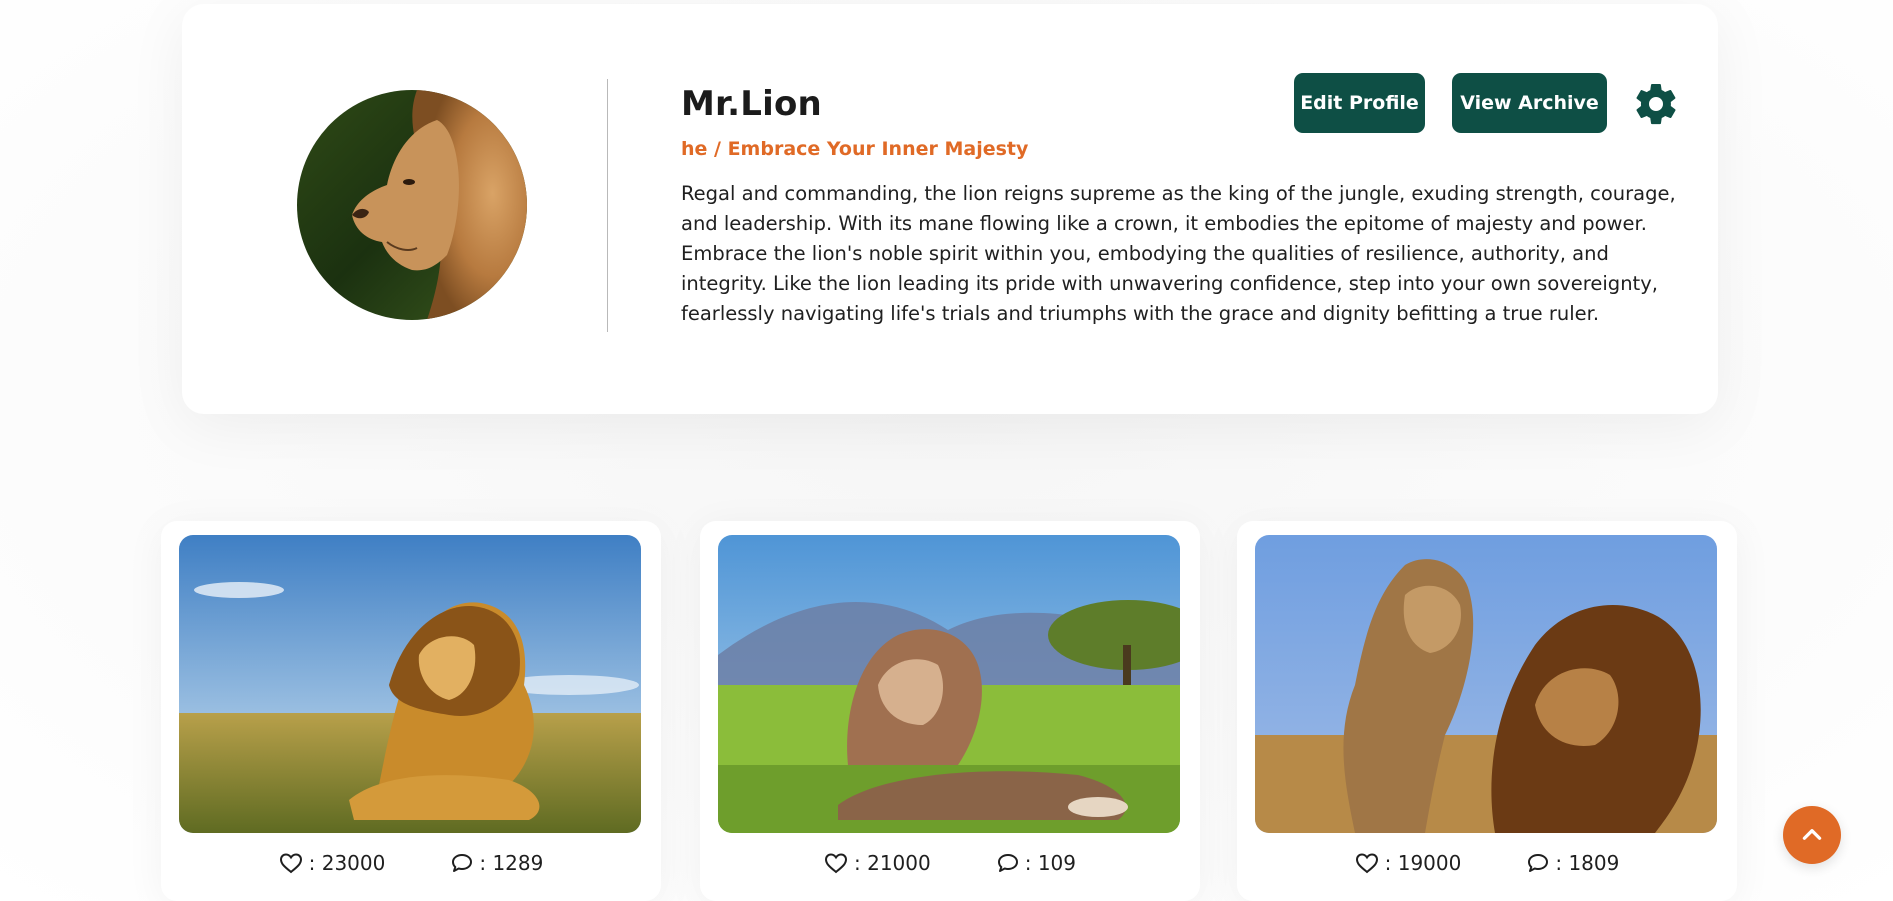  Describe the element at coordinates (1359, 103) in the screenshot. I see `edit-profile-button: Edit Profile` at that location.